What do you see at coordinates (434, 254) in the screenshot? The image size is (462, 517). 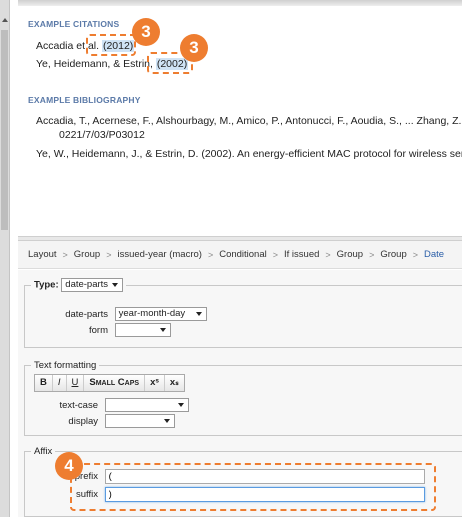 I see `breadcrumb-item-current: Date` at bounding box center [434, 254].